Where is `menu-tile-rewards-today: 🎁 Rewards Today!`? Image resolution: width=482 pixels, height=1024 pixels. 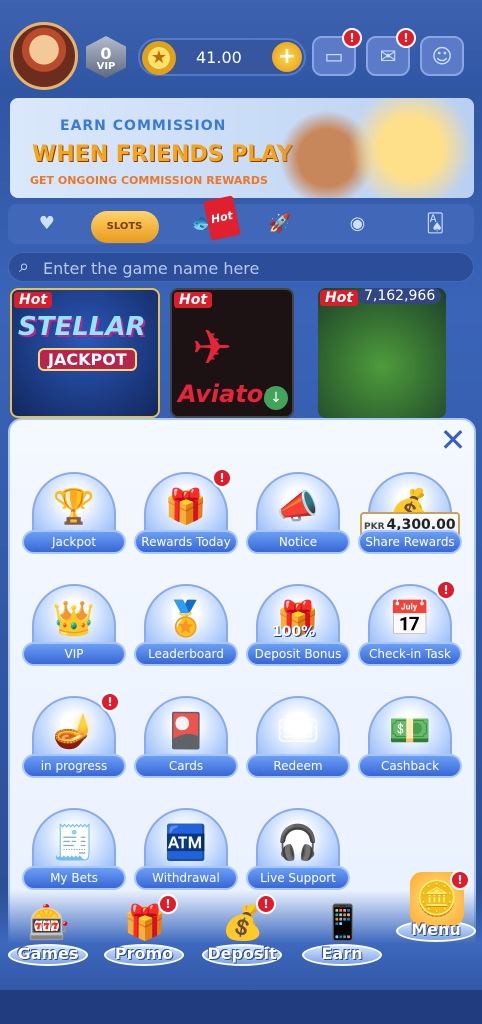
menu-tile-rewards-today: 🎁 Rewards Today! is located at coordinates (186, 518).